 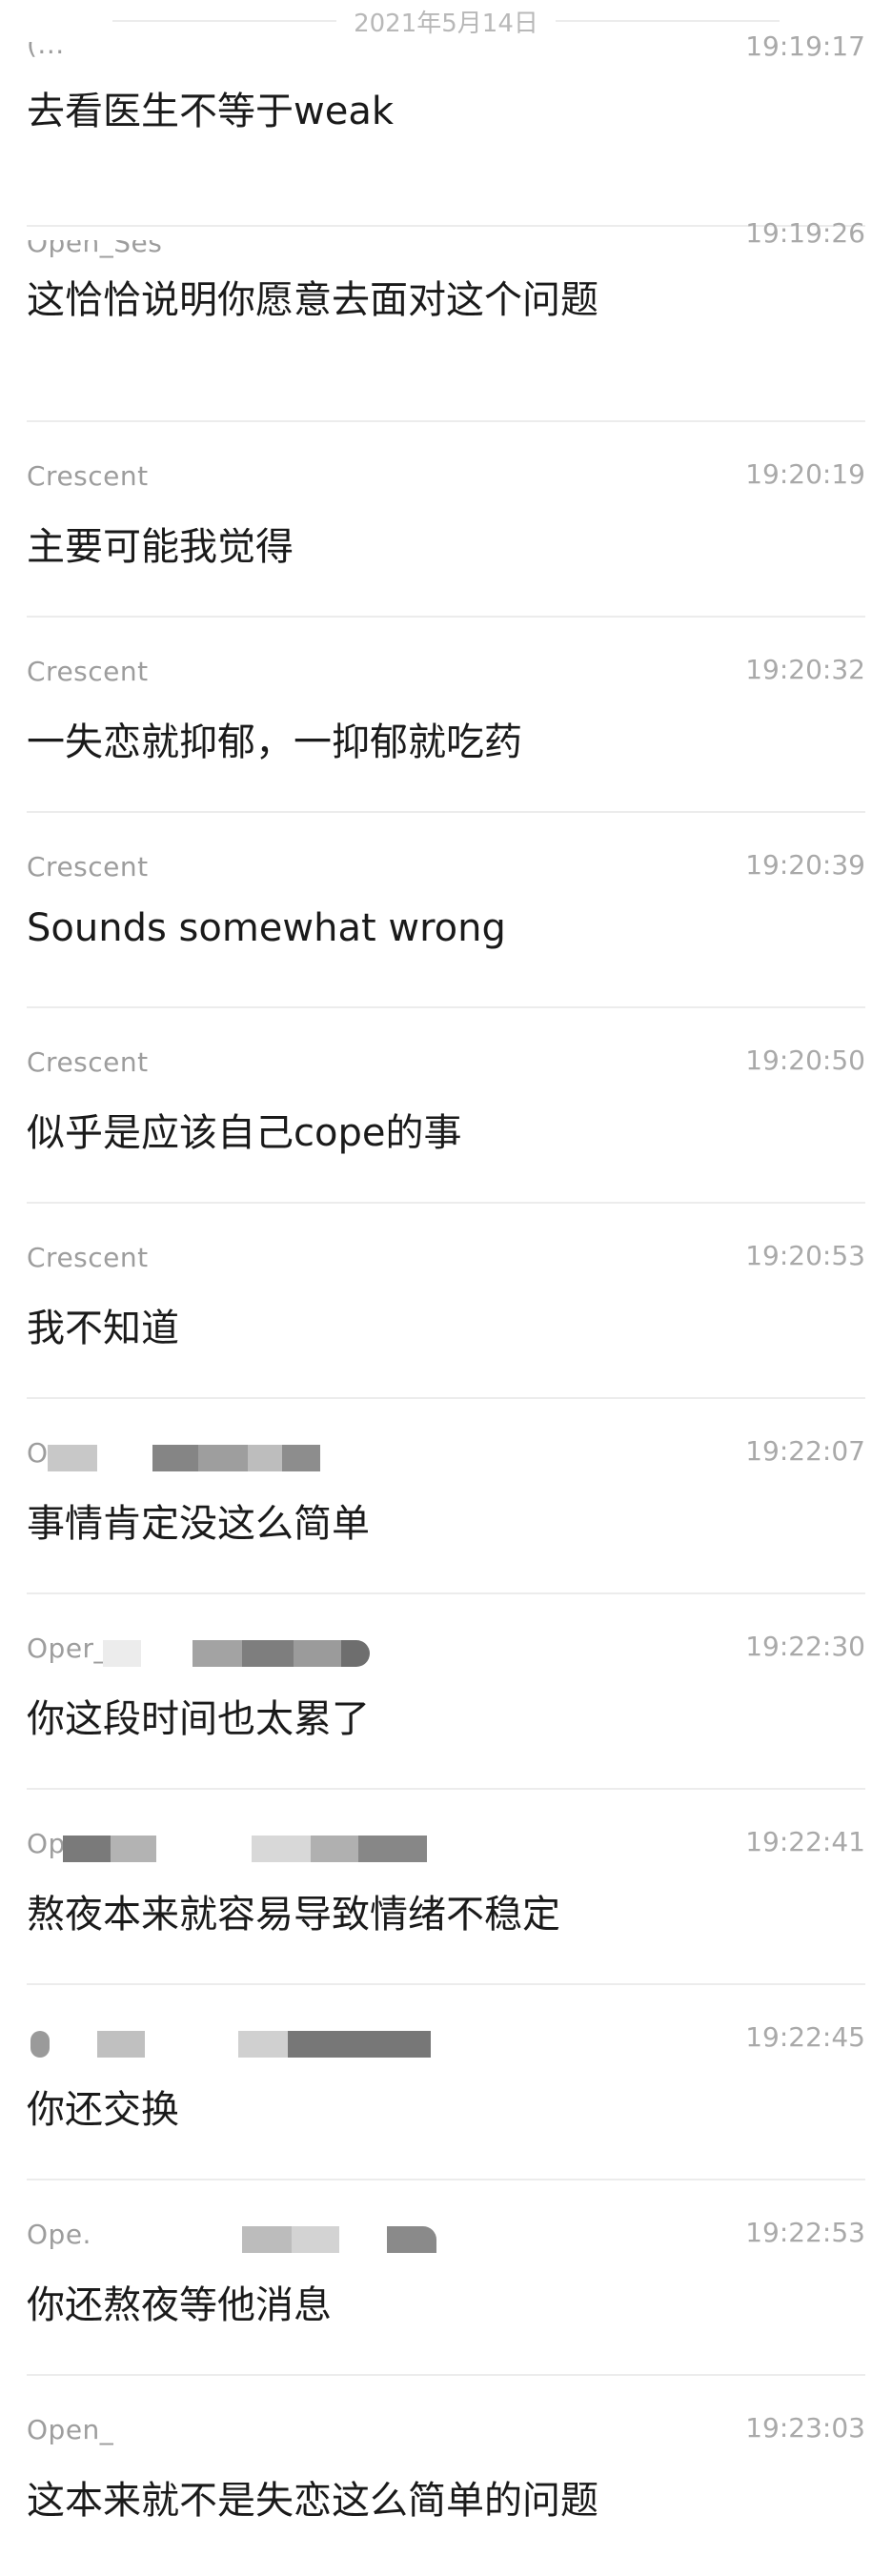 I want to click on message-time: 19:22:41, so click(x=805, y=1841).